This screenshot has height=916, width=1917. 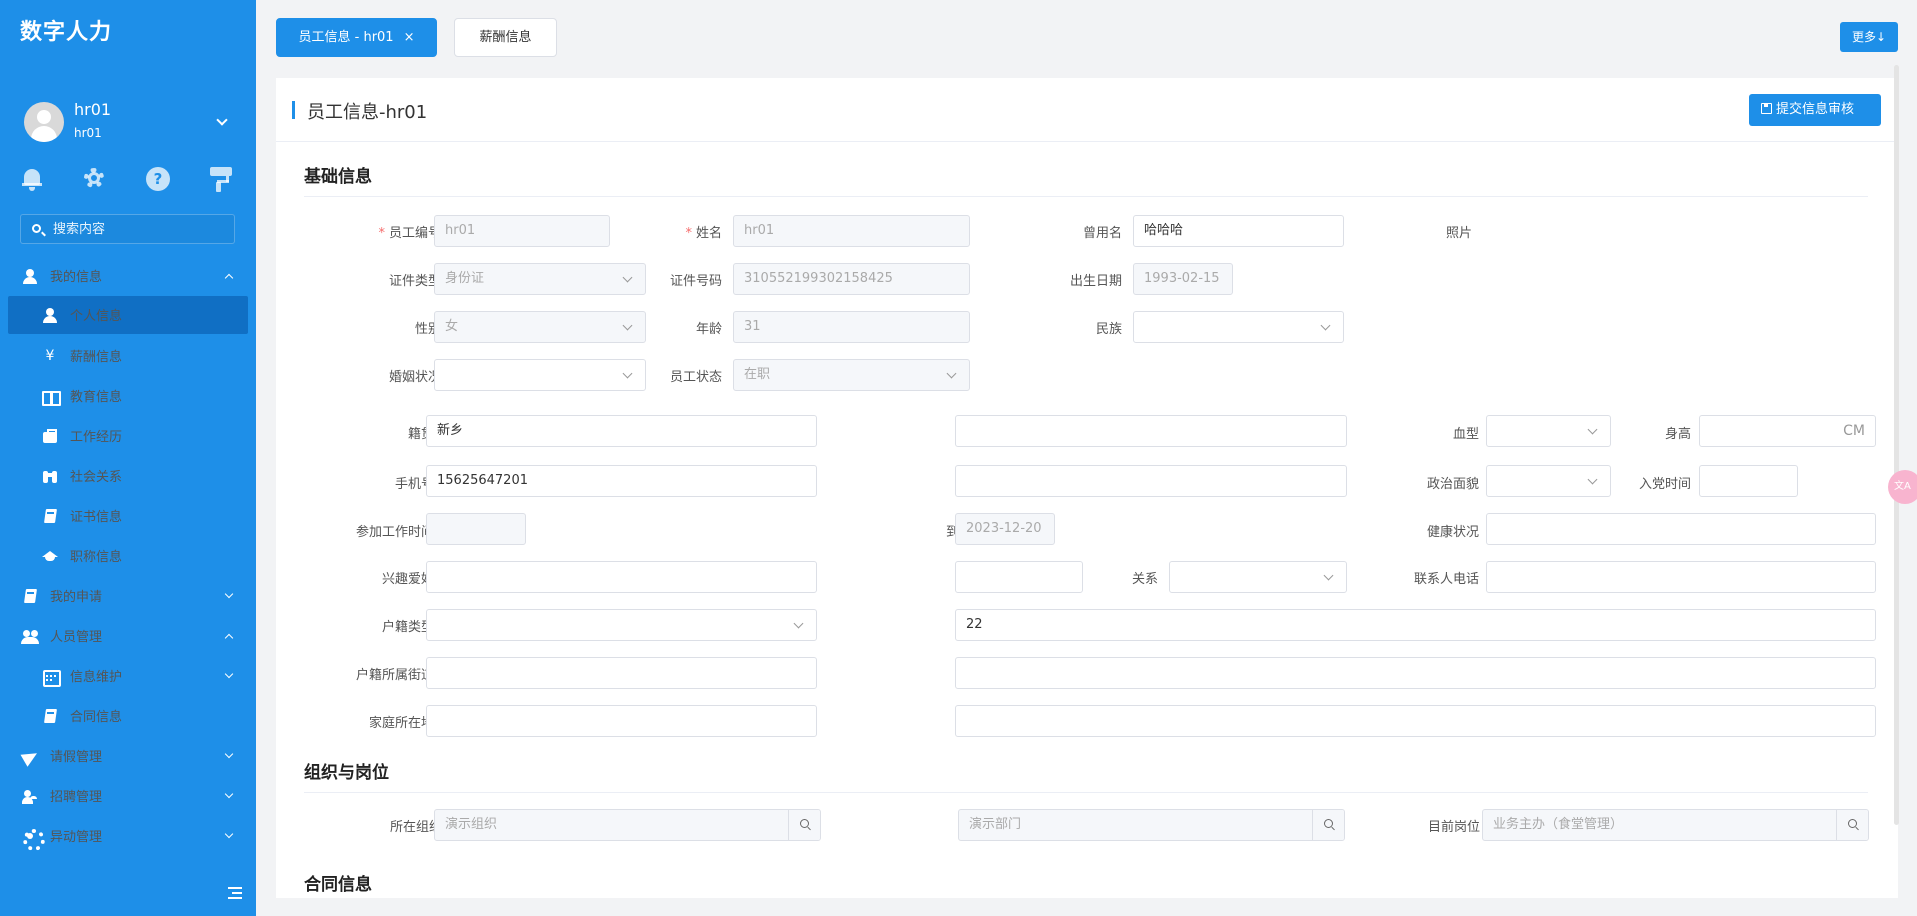 I want to click on sidebar-item-staff-management: 人员管理, so click(x=128, y=636).